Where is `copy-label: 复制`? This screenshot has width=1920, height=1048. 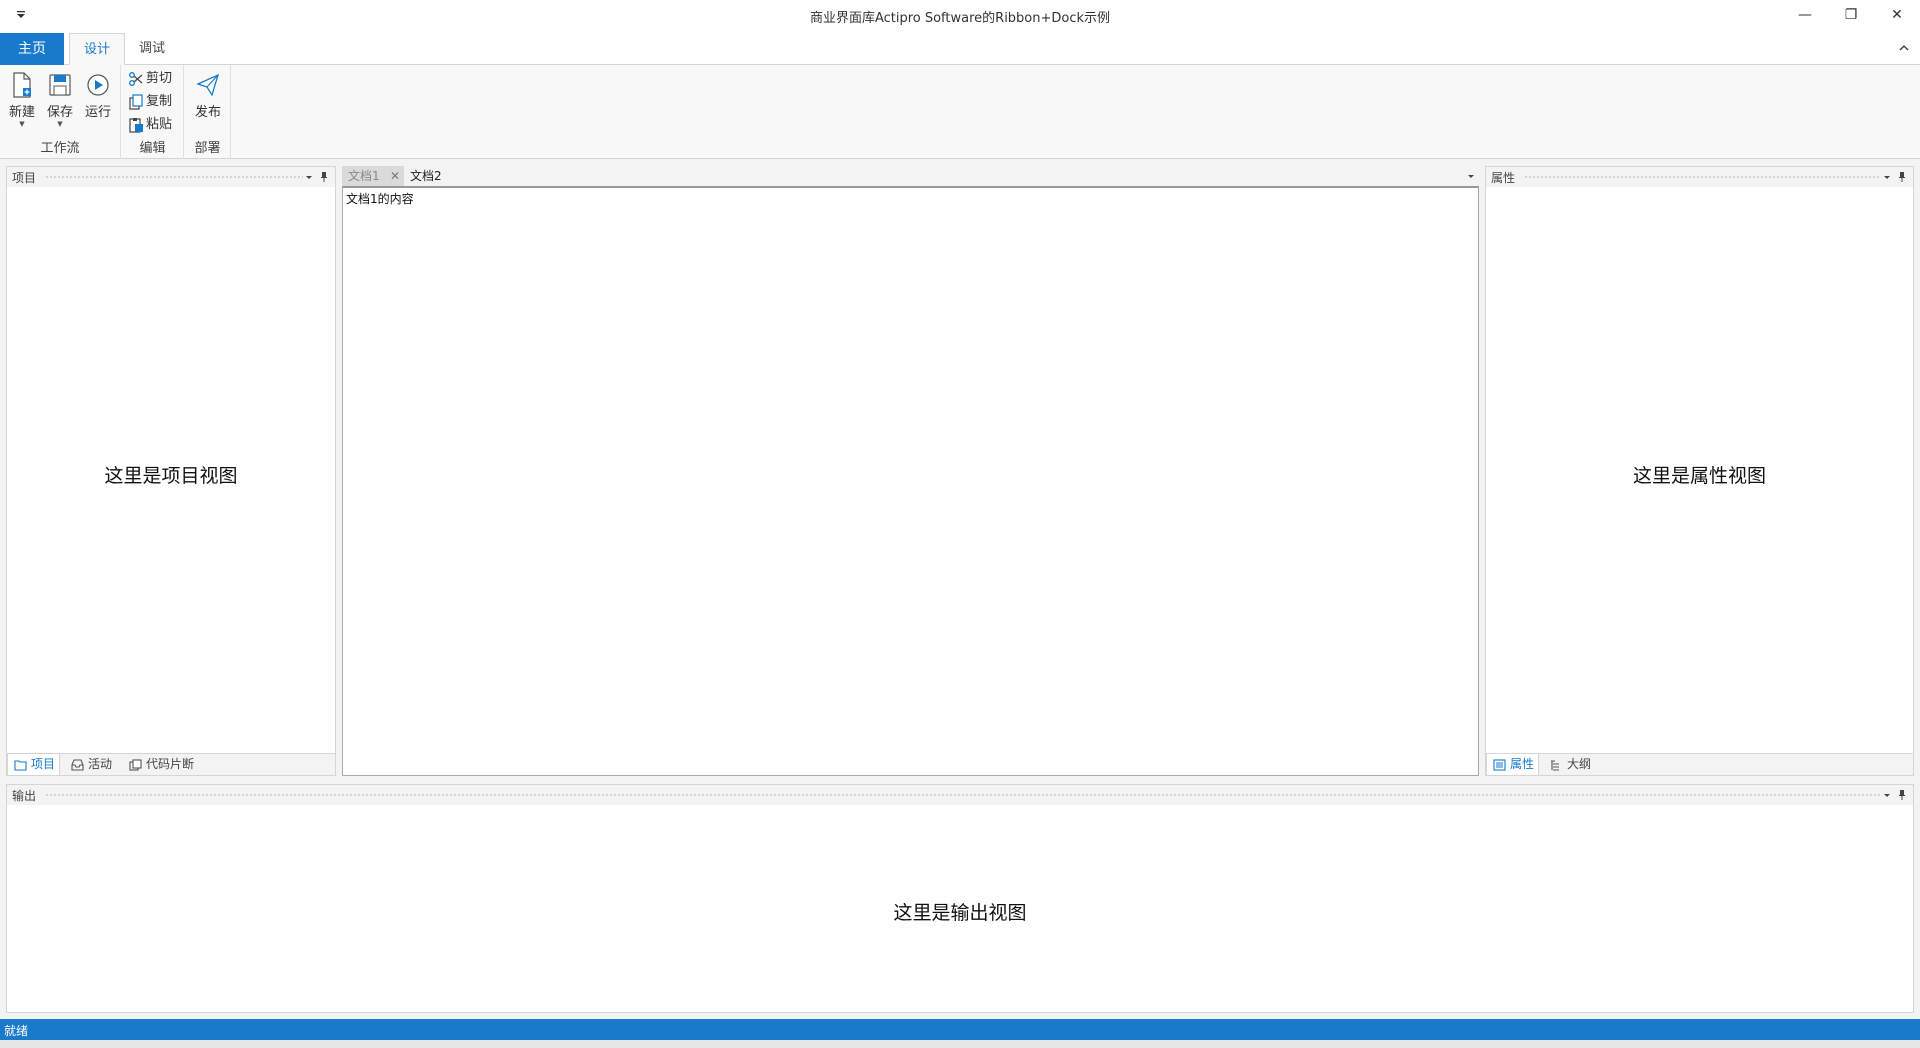 copy-label: 复制 is located at coordinates (159, 101).